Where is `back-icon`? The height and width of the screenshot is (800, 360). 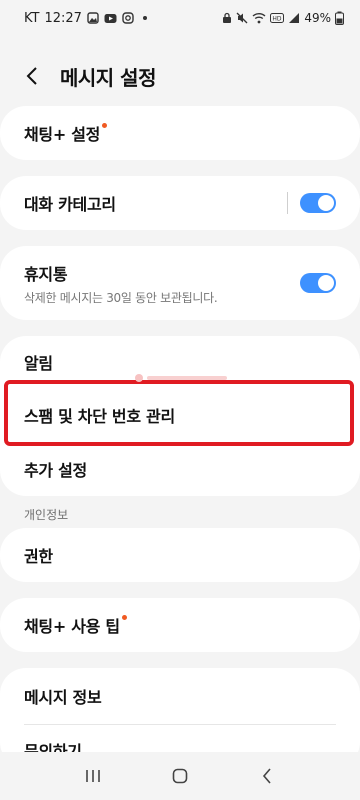
back-icon is located at coordinates (266, 776).